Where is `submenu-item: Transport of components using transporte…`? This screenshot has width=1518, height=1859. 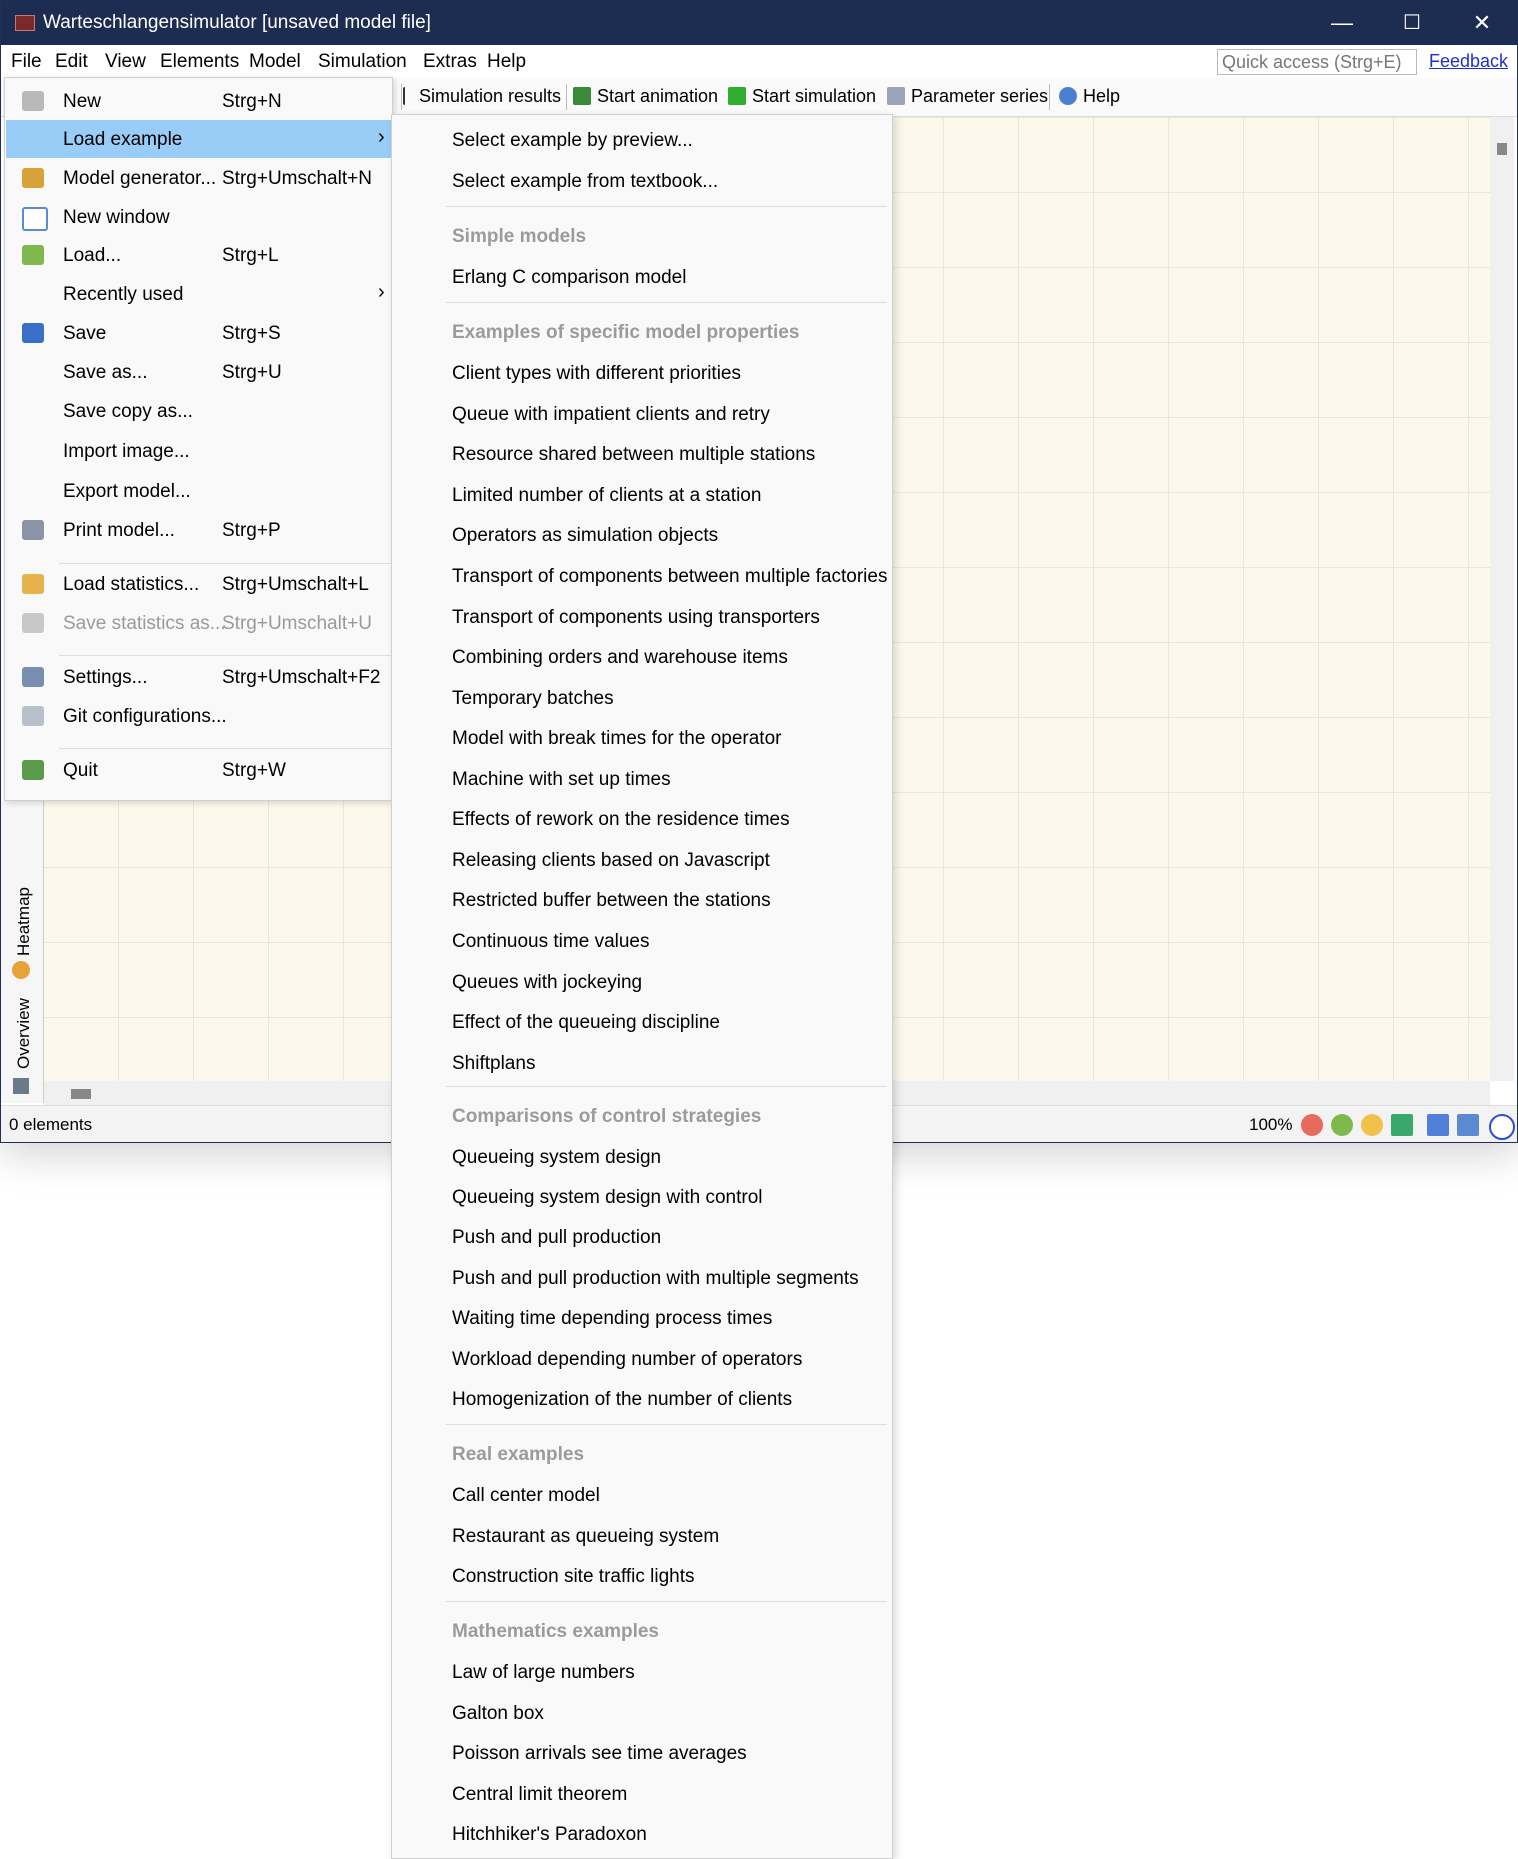
submenu-item: Transport of components using transporte… is located at coordinates (636, 618).